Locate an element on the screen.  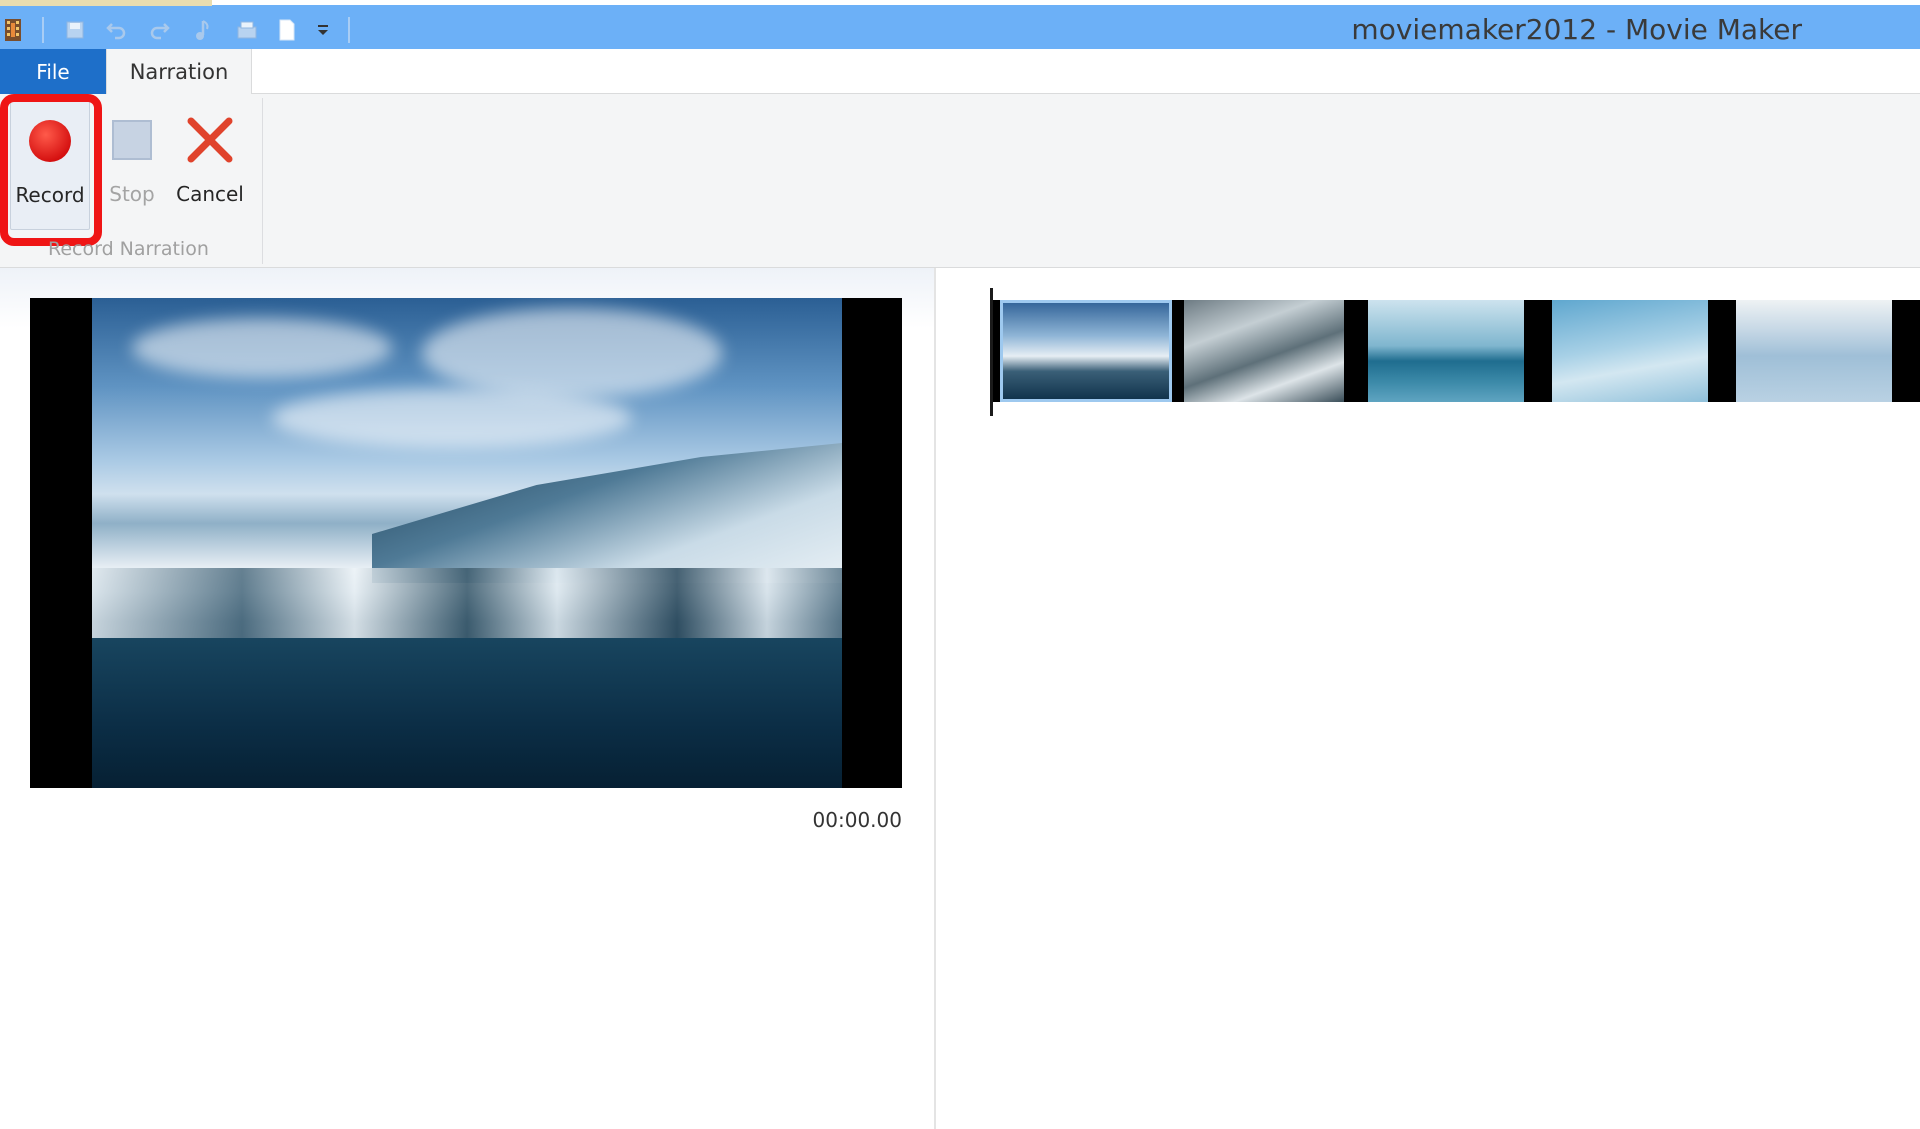
tab-file: File is located at coordinates (53, 71).